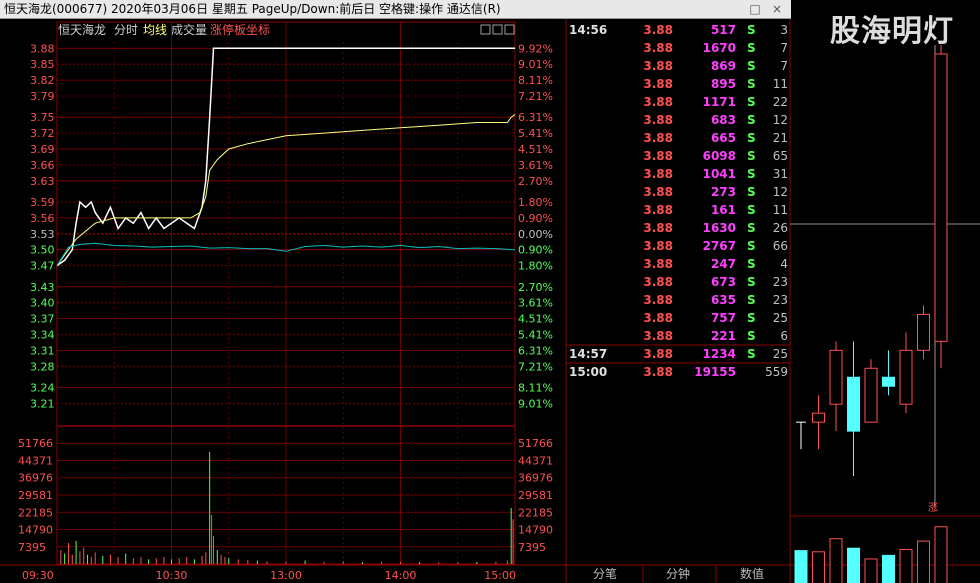 The image size is (980, 583). Describe the element at coordinates (780, 282) in the screenshot. I see `tick-count: 23` at that location.